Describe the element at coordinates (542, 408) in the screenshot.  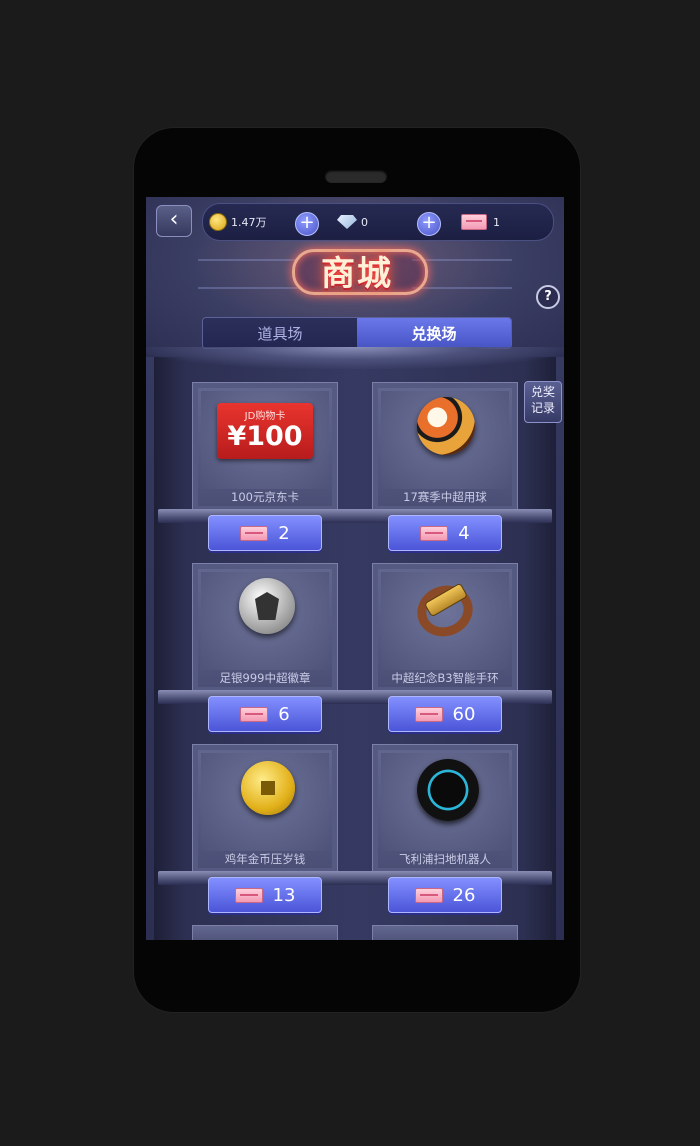
I see `redeem-history-label-2: 记录` at that location.